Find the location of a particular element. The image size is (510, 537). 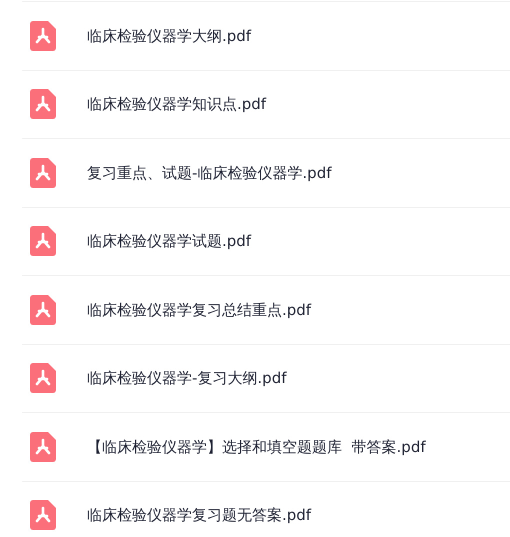

file-name-link: 临床检验仪器学试题.pdf is located at coordinates (169, 241).